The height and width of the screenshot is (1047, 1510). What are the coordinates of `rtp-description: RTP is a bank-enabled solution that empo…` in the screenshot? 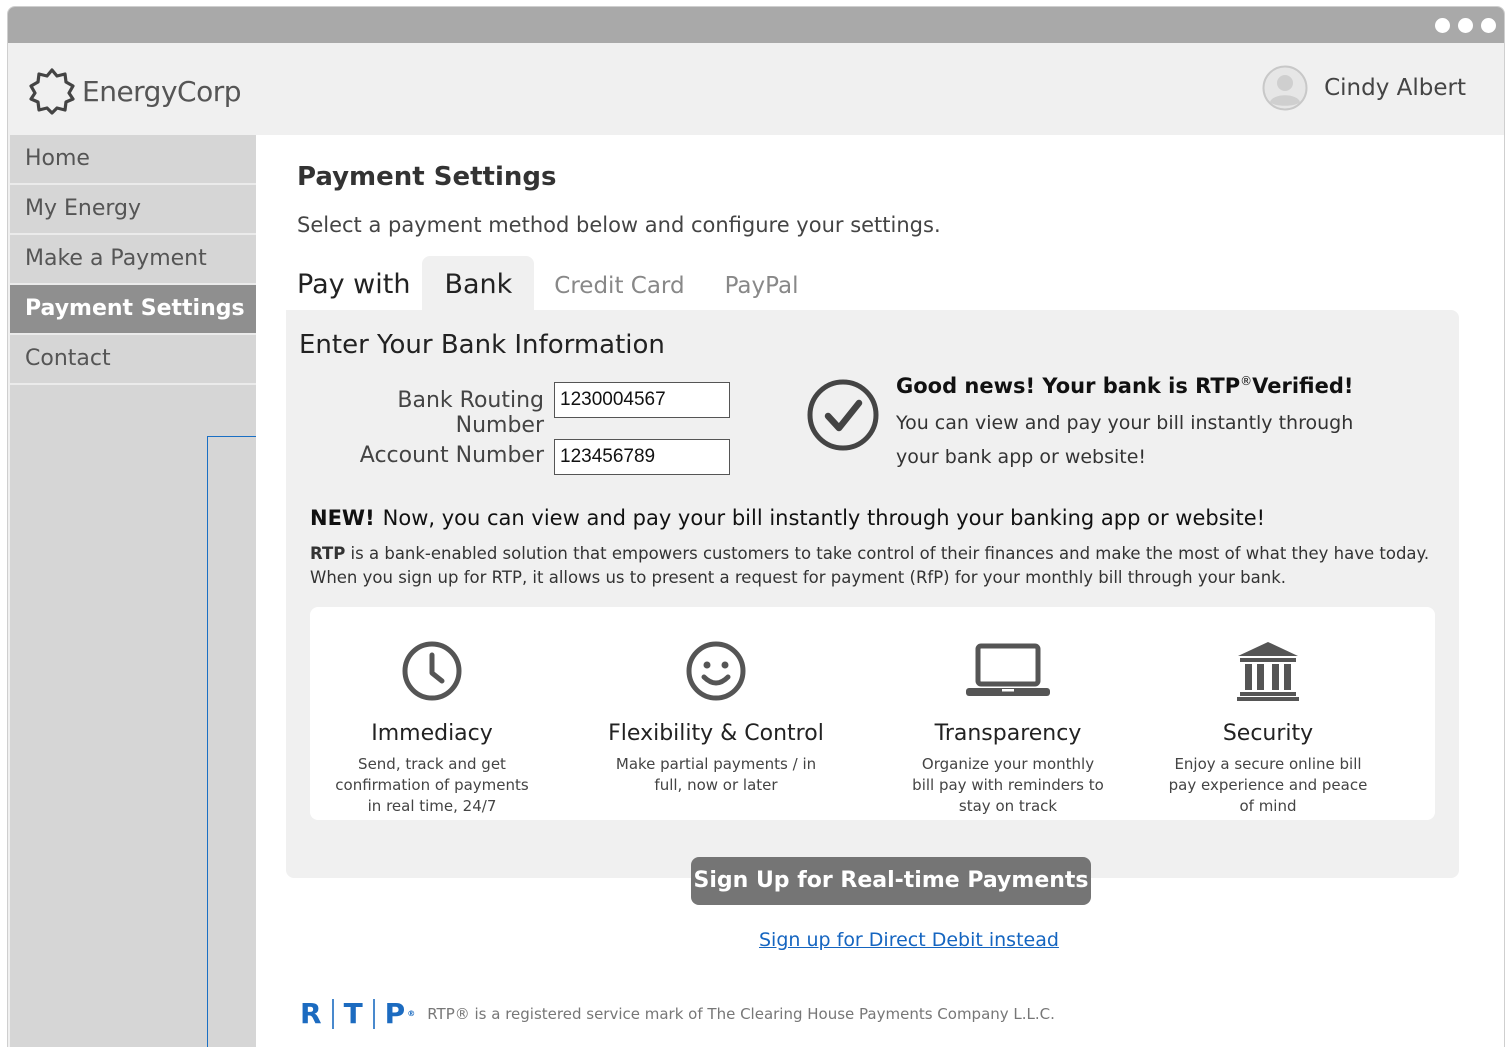 It's located at (870, 565).